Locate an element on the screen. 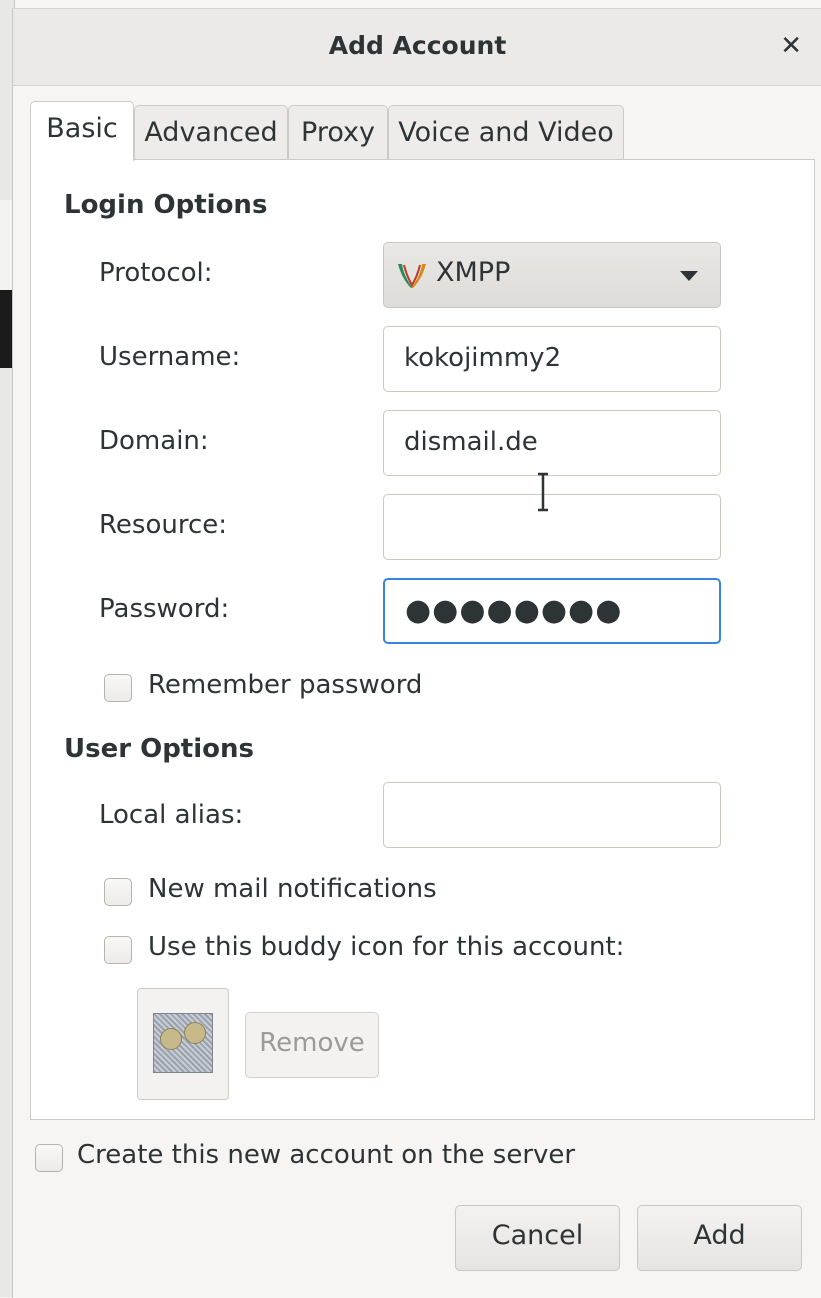 The height and width of the screenshot is (1298, 821). xmpp-icon is located at coordinates (412, 276).